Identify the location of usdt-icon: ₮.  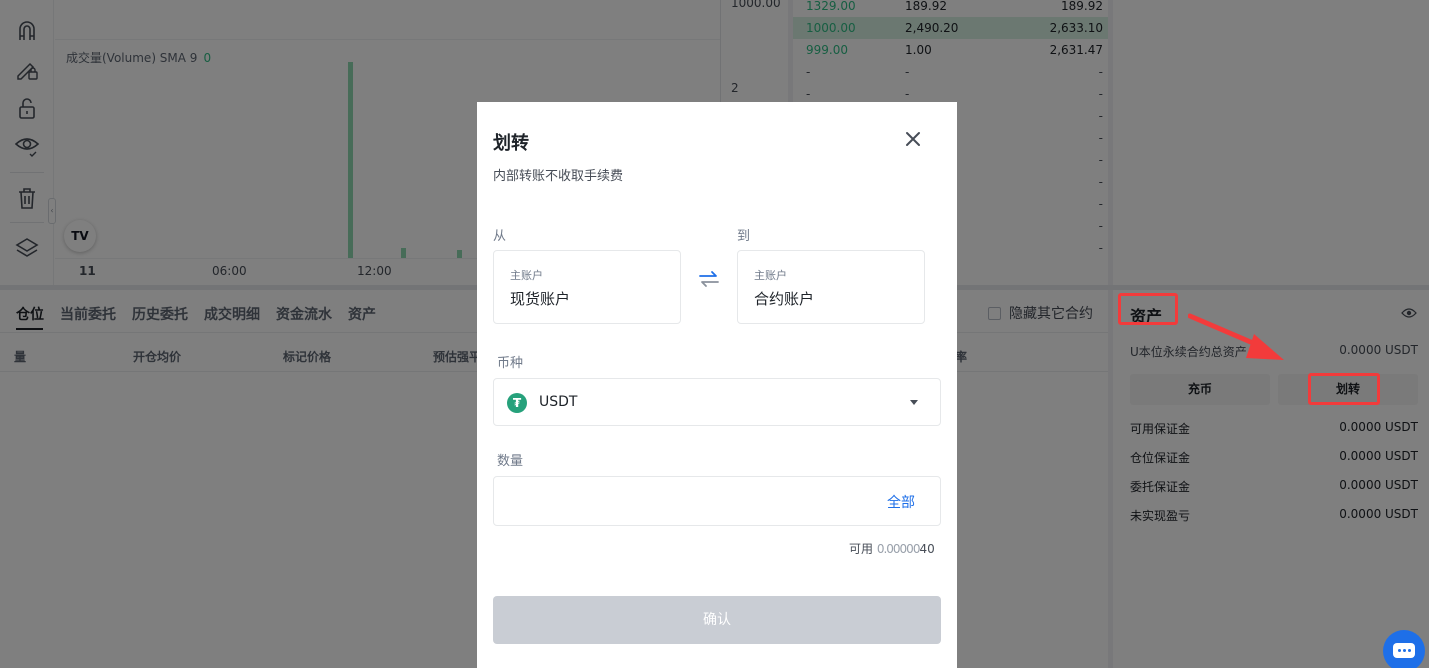
(517, 403).